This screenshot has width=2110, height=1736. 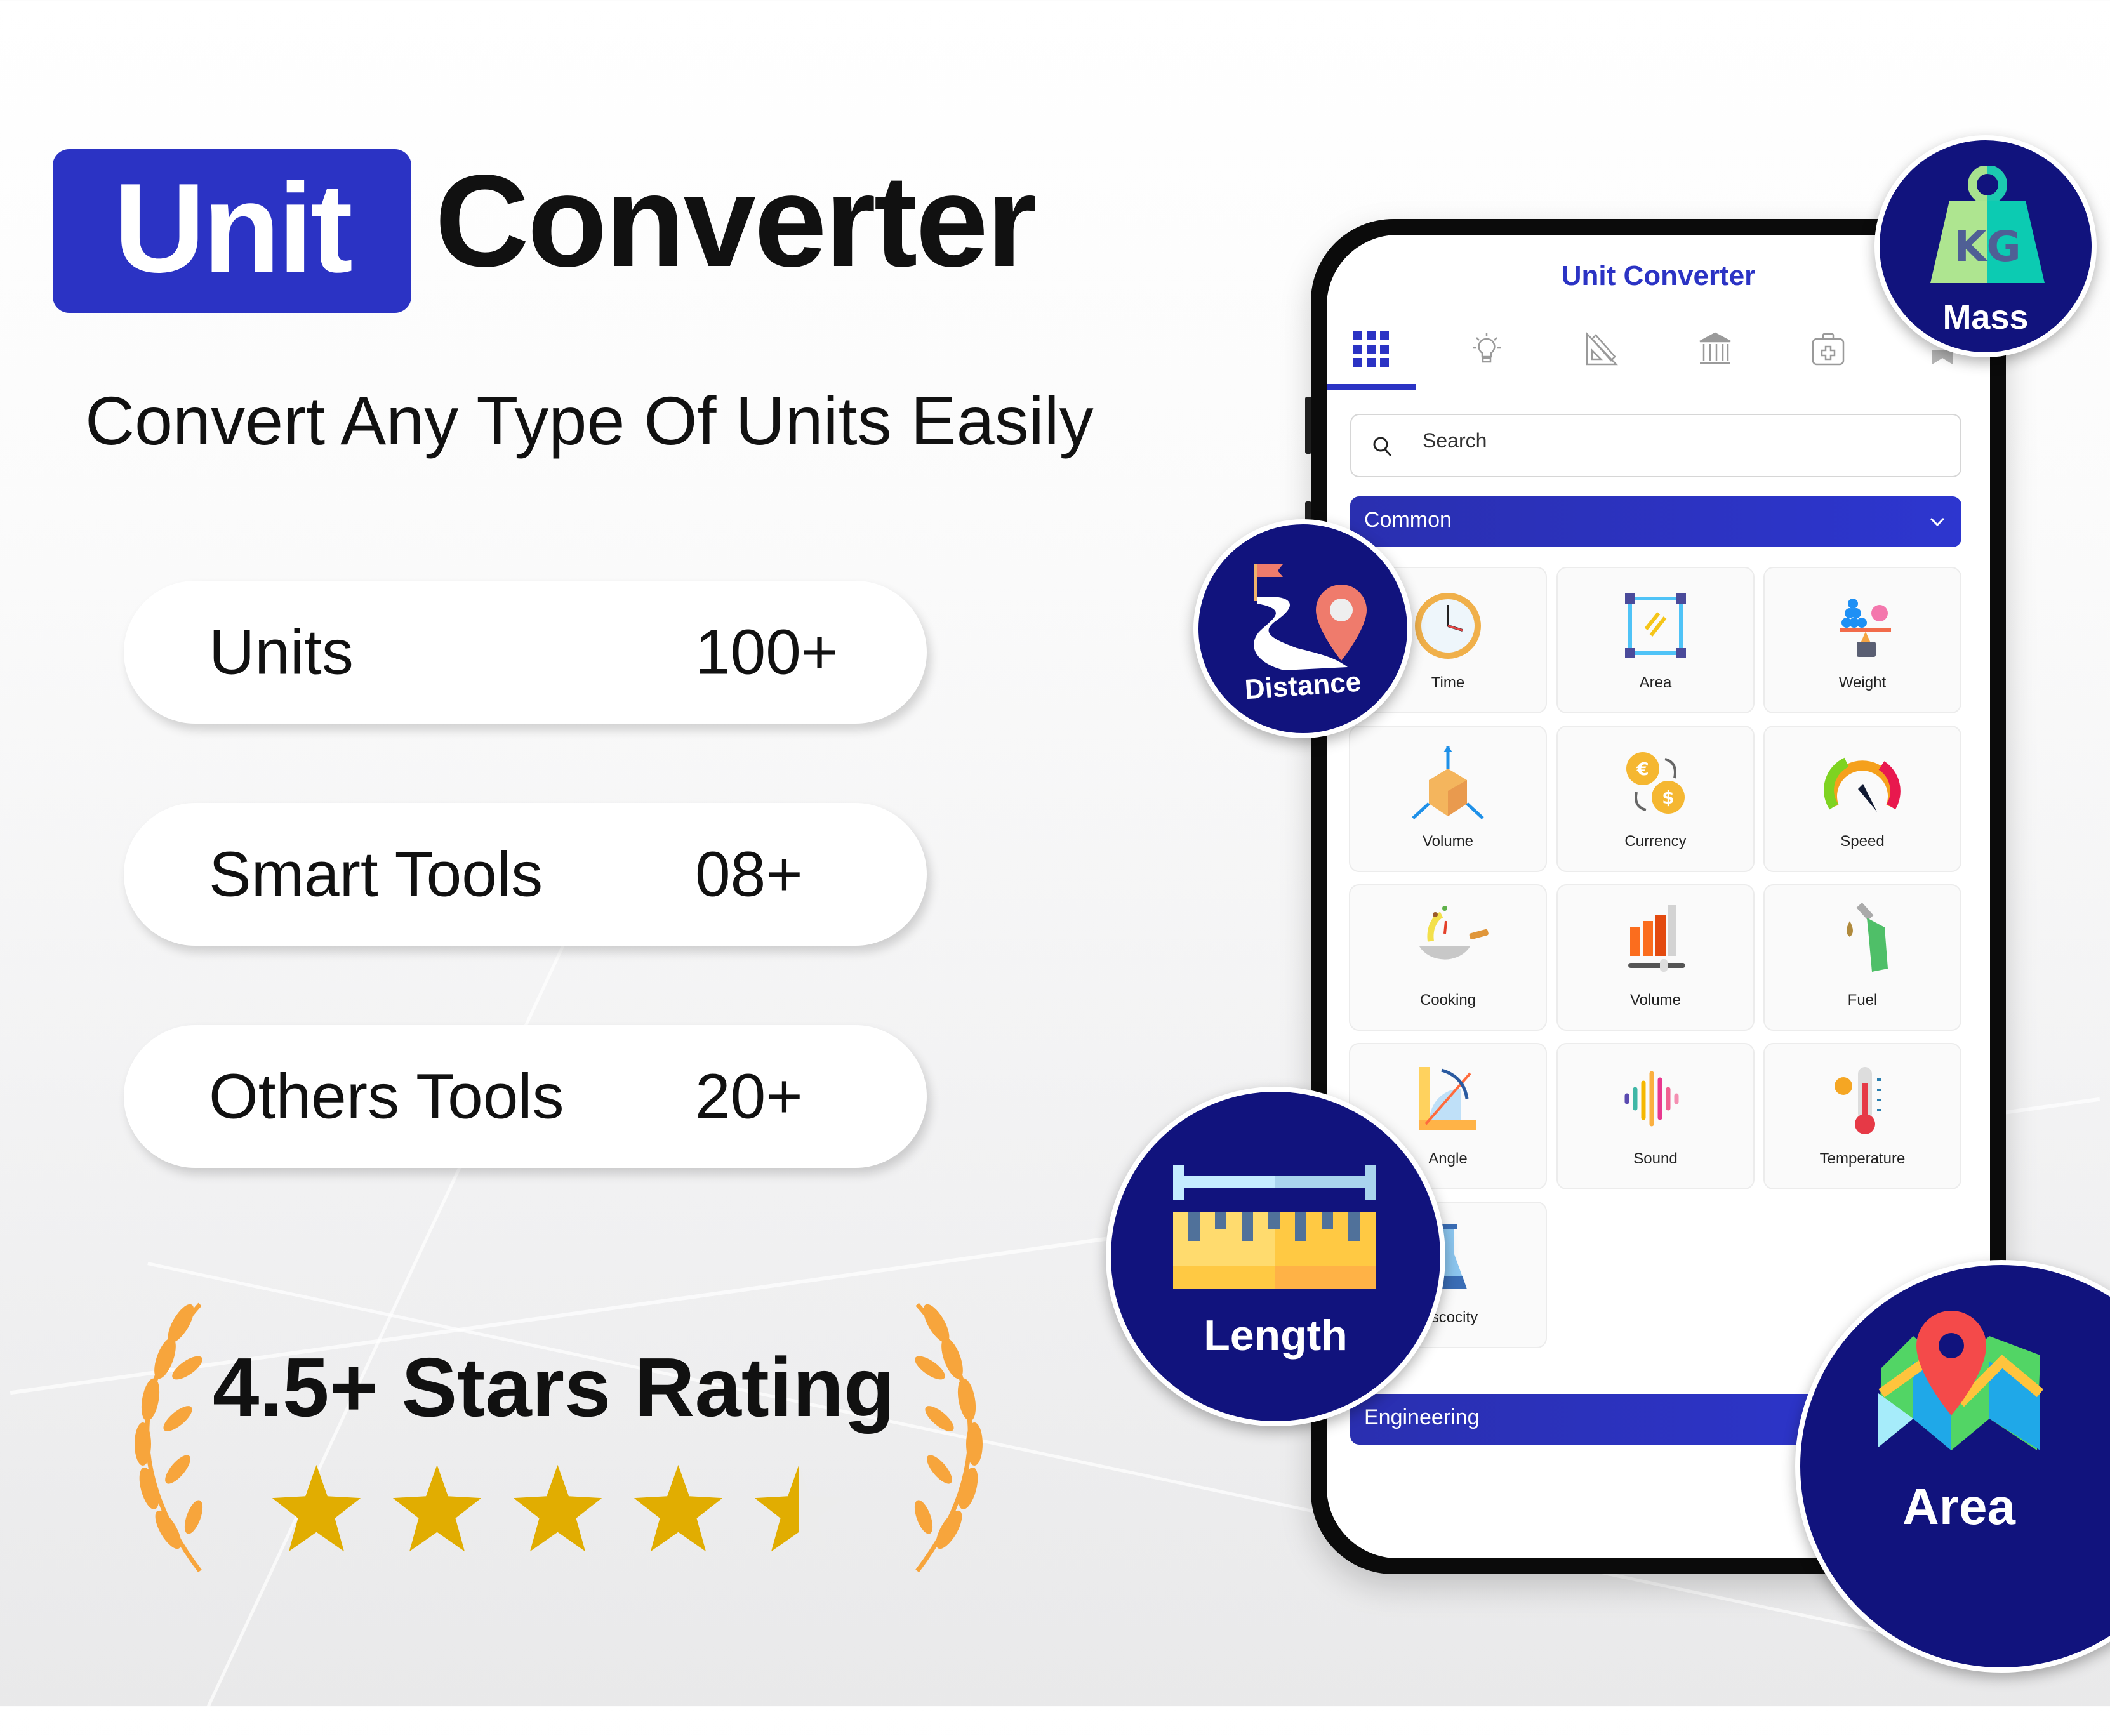 What do you see at coordinates (948, 1437) in the screenshot?
I see `laurel-right-icon` at bounding box center [948, 1437].